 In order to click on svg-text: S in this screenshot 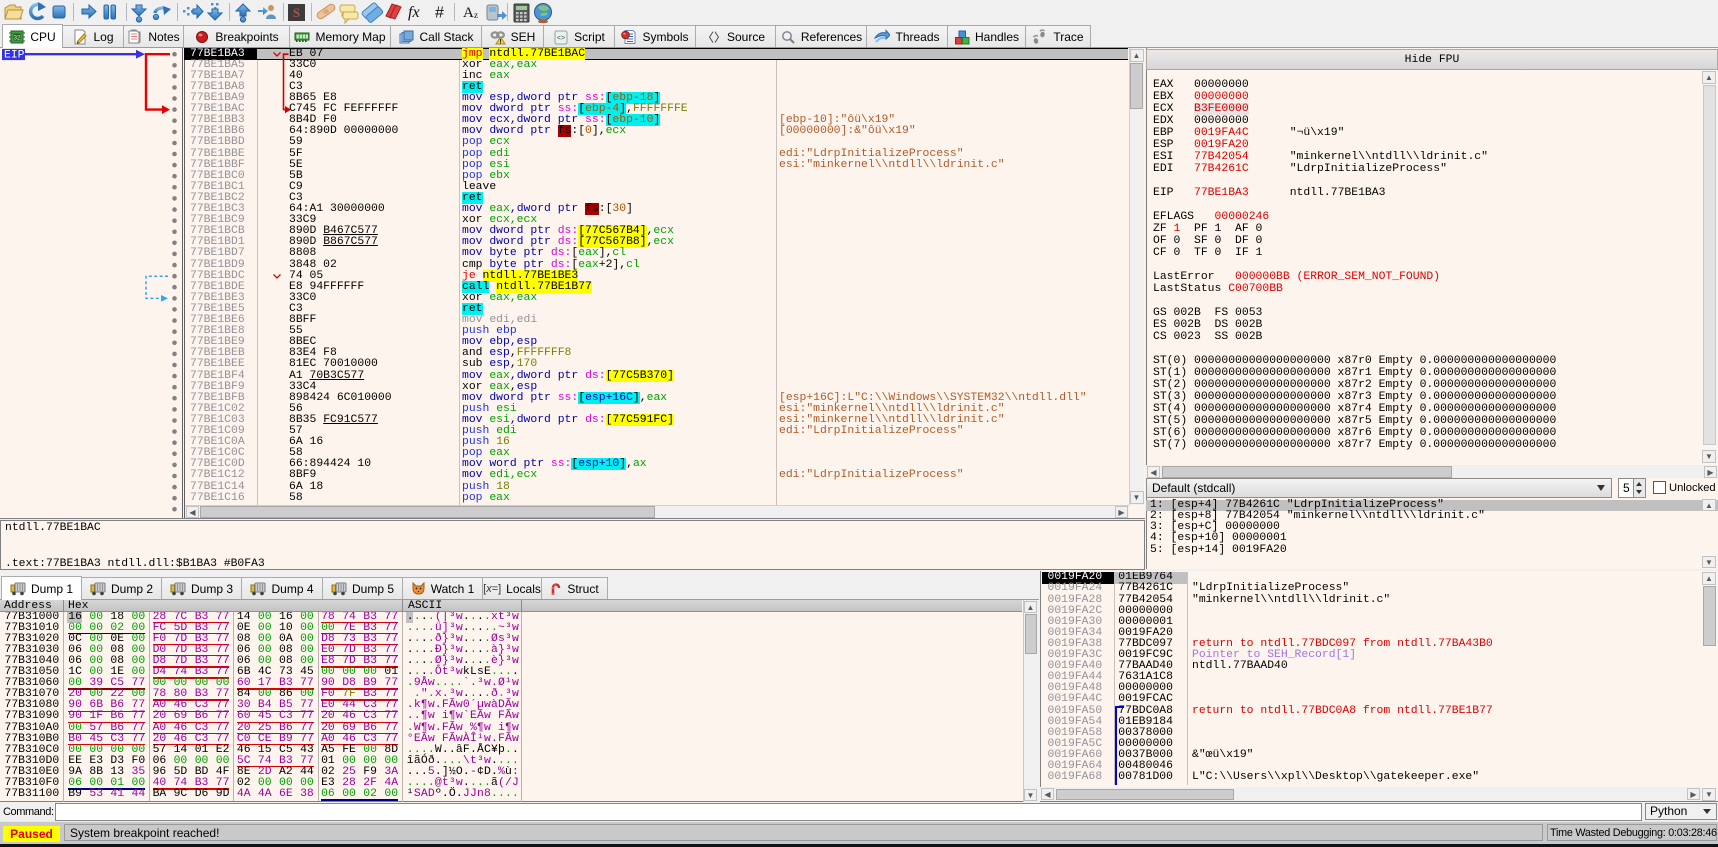, I will do `click(296, 12)`.